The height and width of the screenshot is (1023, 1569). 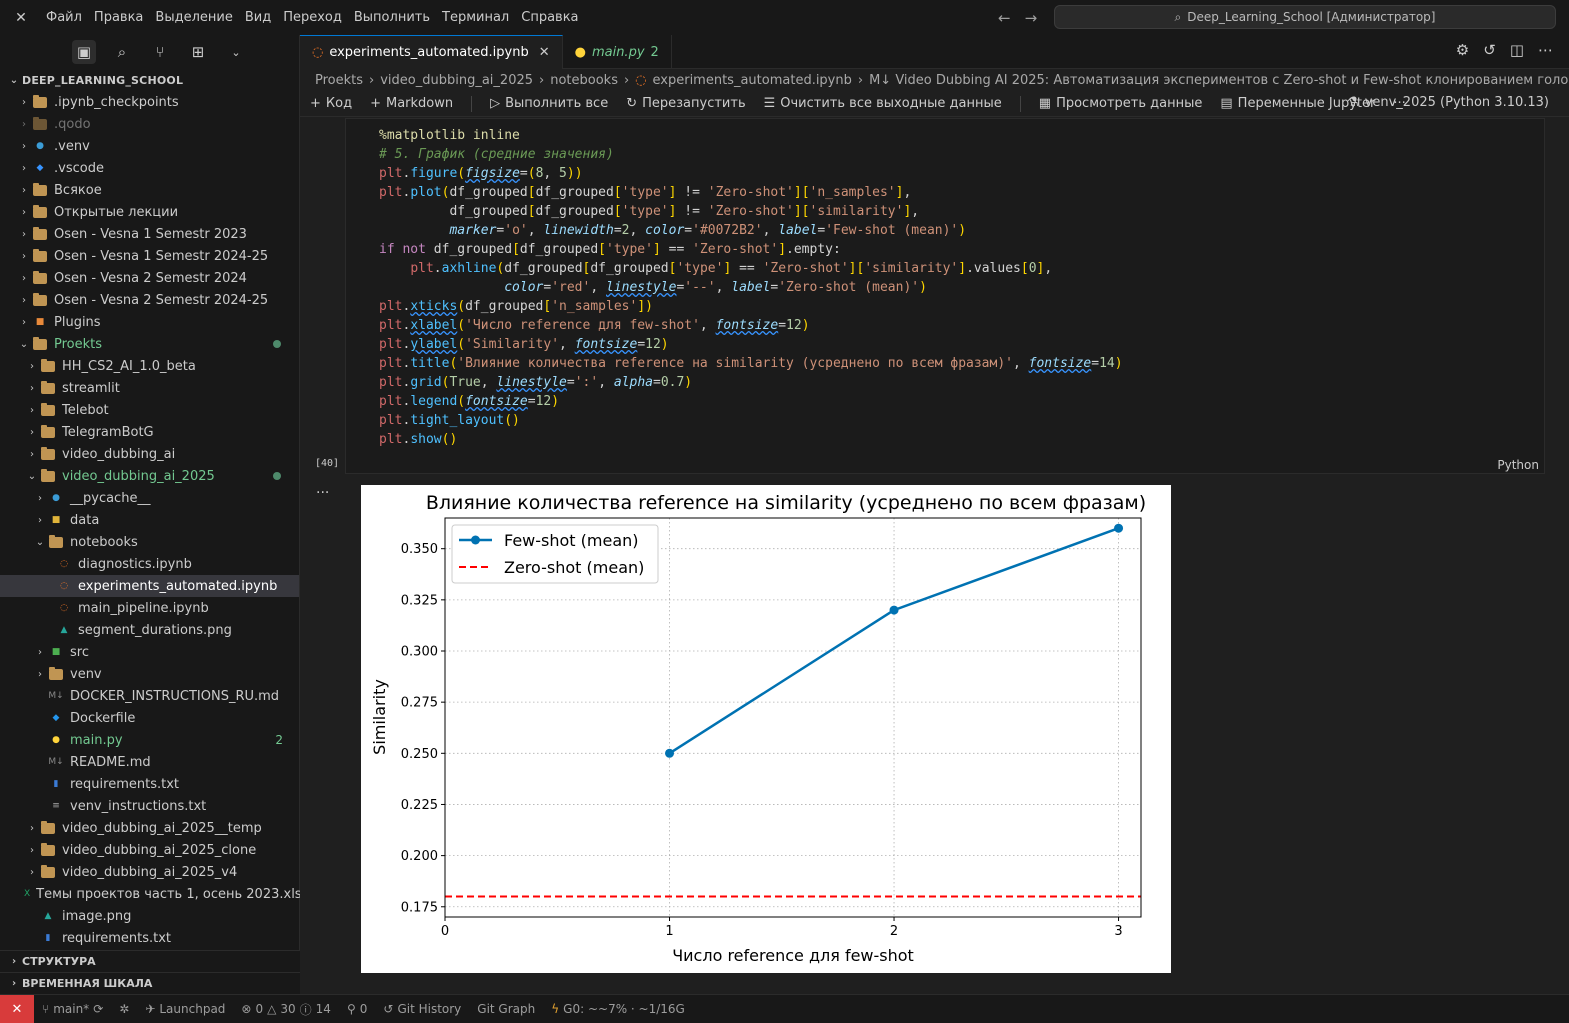 What do you see at coordinates (1031, 18) in the screenshot?
I see `forward-arrow-icon: →` at bounding box center [1031, 18].